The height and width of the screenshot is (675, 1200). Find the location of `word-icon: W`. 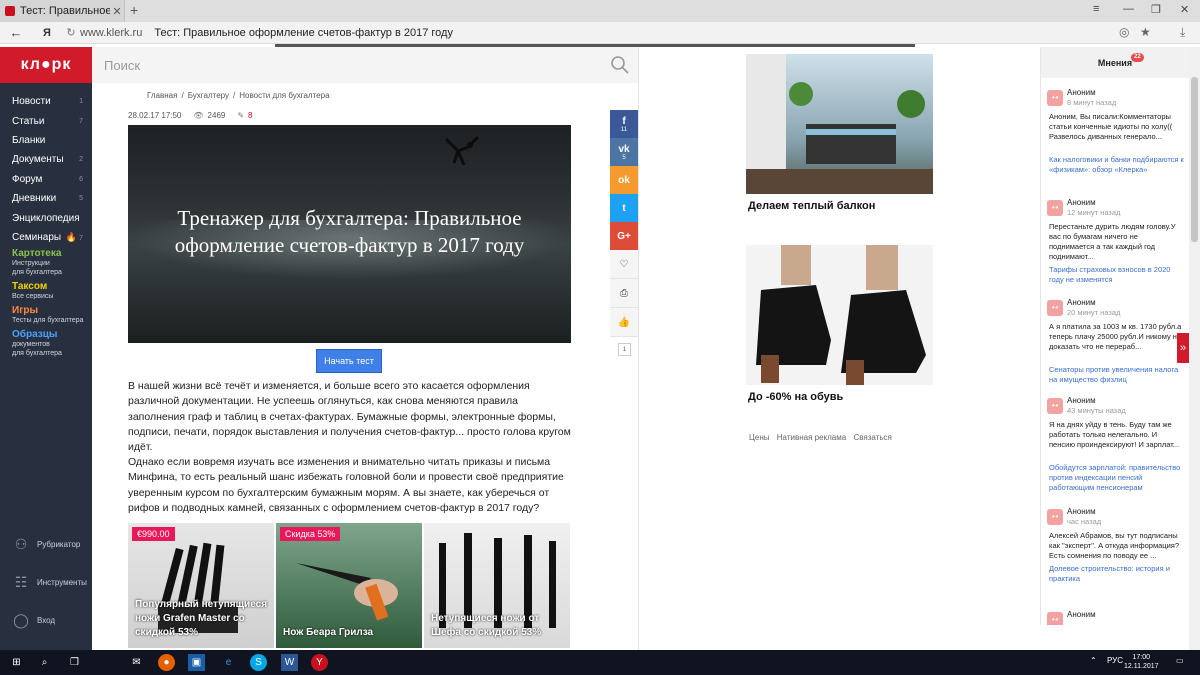

word-icon: W is located at coordinates (289, 662).